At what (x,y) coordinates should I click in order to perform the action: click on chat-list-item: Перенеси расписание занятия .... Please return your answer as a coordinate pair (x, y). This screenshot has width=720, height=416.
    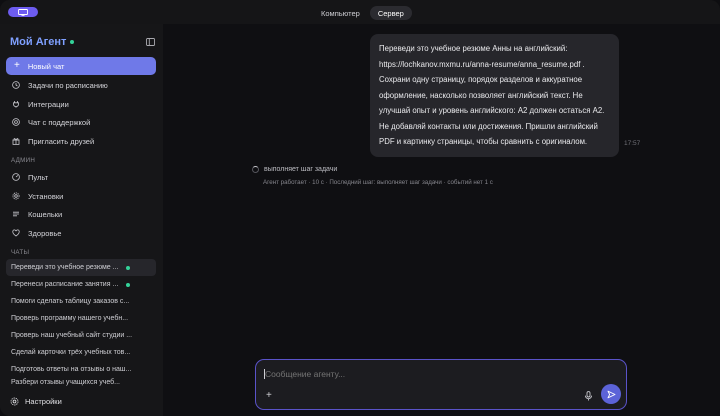
    Looking at the image, I should click on (81, 284).